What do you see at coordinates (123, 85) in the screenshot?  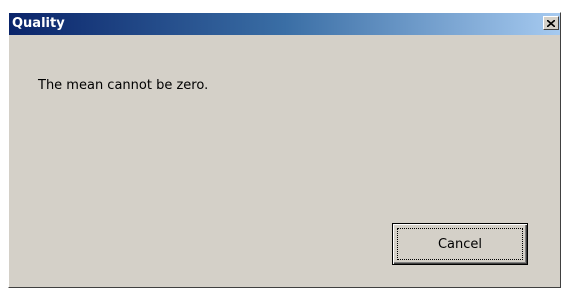 I see `dialog-message: The mean cannot be zero.` at bounding box center [123, 85].